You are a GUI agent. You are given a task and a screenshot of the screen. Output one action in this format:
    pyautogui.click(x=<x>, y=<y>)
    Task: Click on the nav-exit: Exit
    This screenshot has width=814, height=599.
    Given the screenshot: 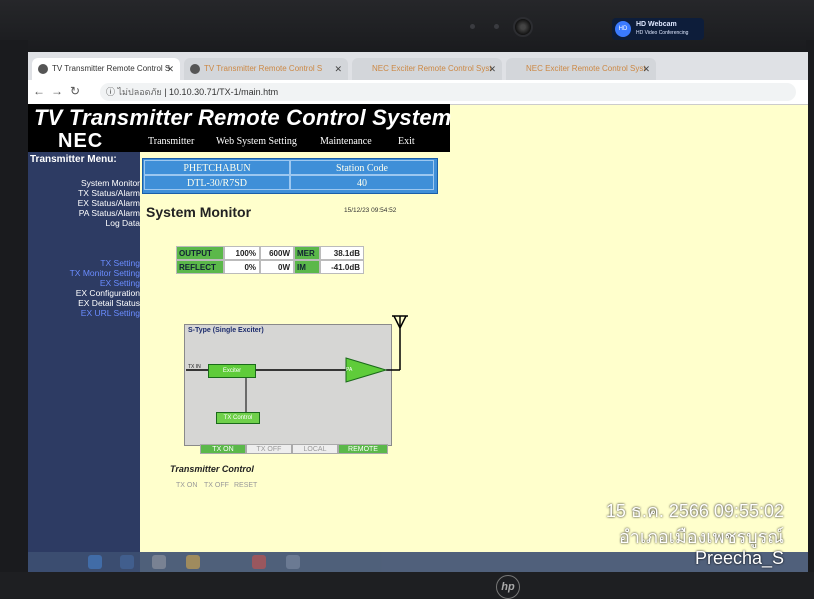 What is the action you would take?
    pyautogui.click(x=406, y=141)
    